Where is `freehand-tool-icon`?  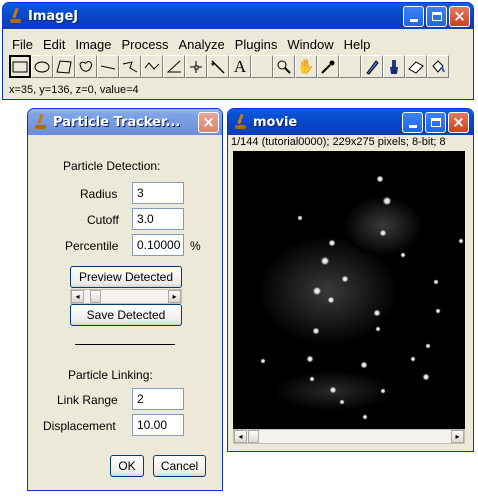 freehand-tool-icon is located at coordinates (85, 66).